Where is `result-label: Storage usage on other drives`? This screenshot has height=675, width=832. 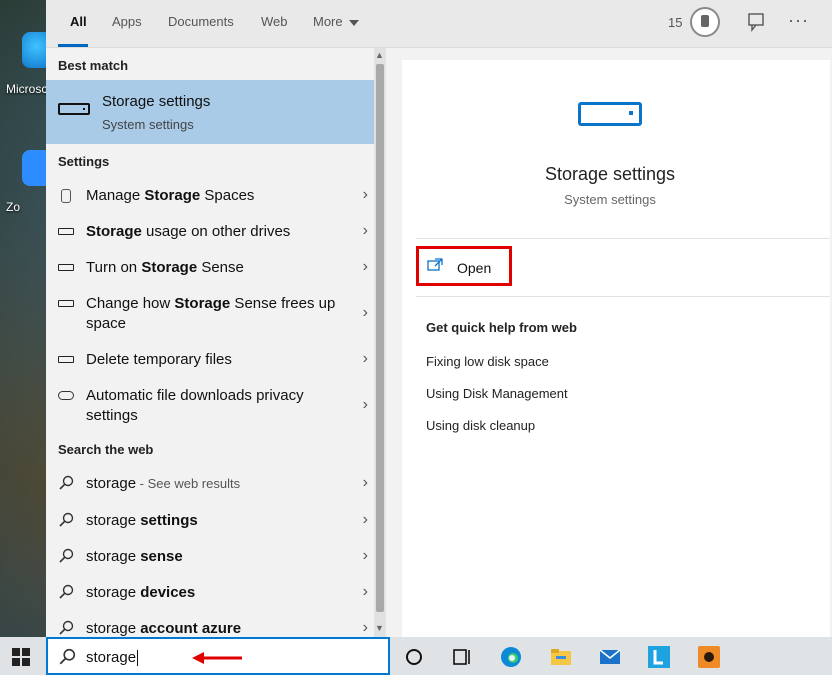
result-label: Storage usage on other drives is located at coordinates (188, 231).